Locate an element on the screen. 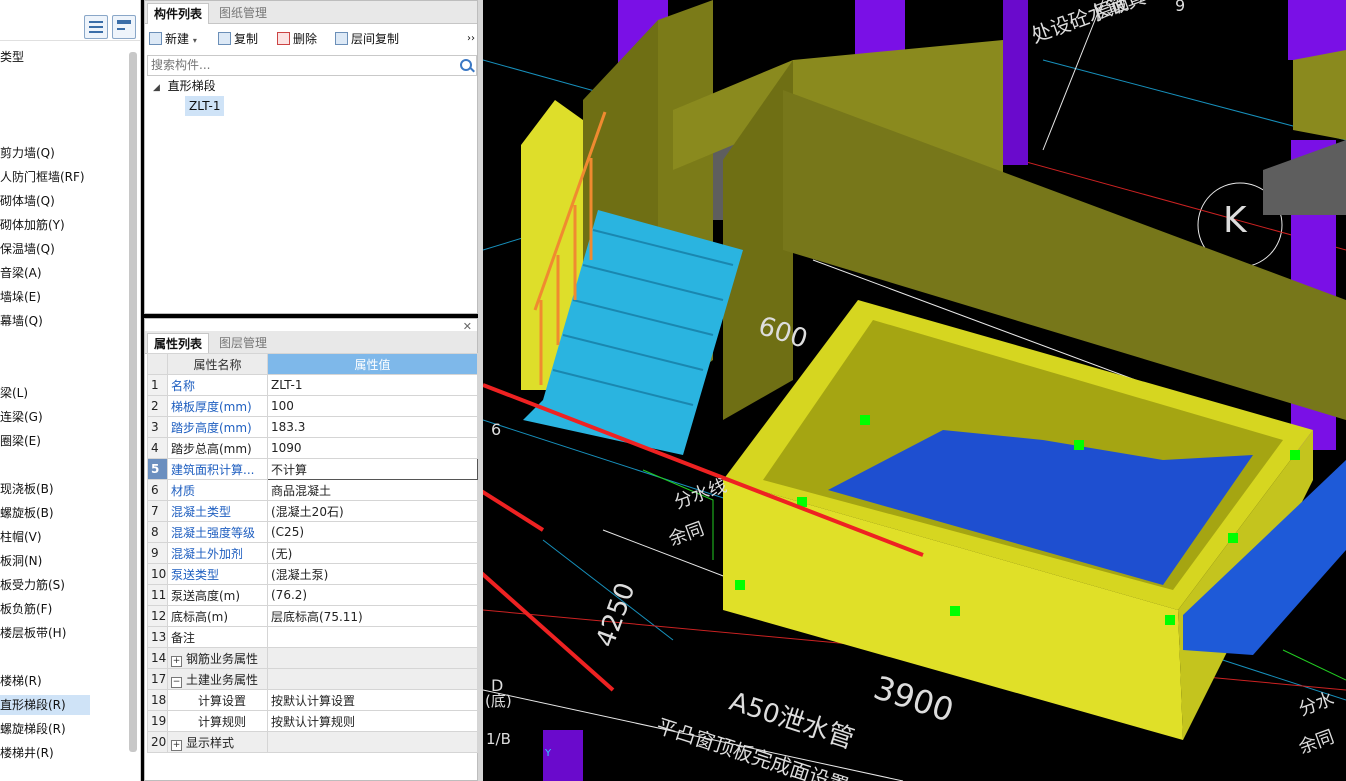 The image size is (1346, 781). property-value is located at coordinates (372, 637).